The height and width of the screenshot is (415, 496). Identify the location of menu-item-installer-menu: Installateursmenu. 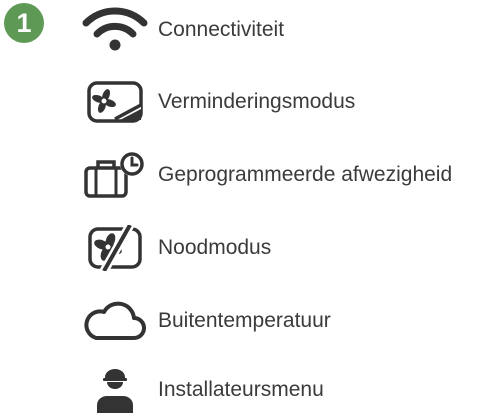
(202, 390).